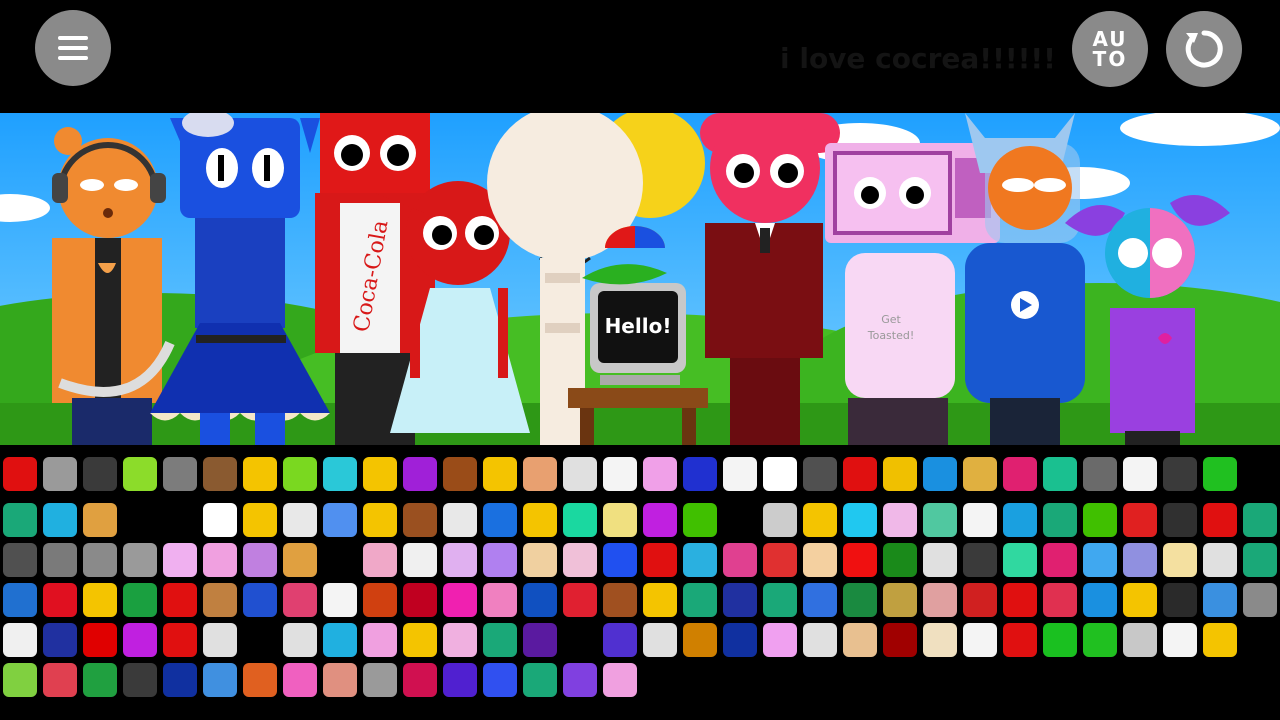 This screenshot has width=1280, height=720. I want to click on reset-button, so click(1204, 49).